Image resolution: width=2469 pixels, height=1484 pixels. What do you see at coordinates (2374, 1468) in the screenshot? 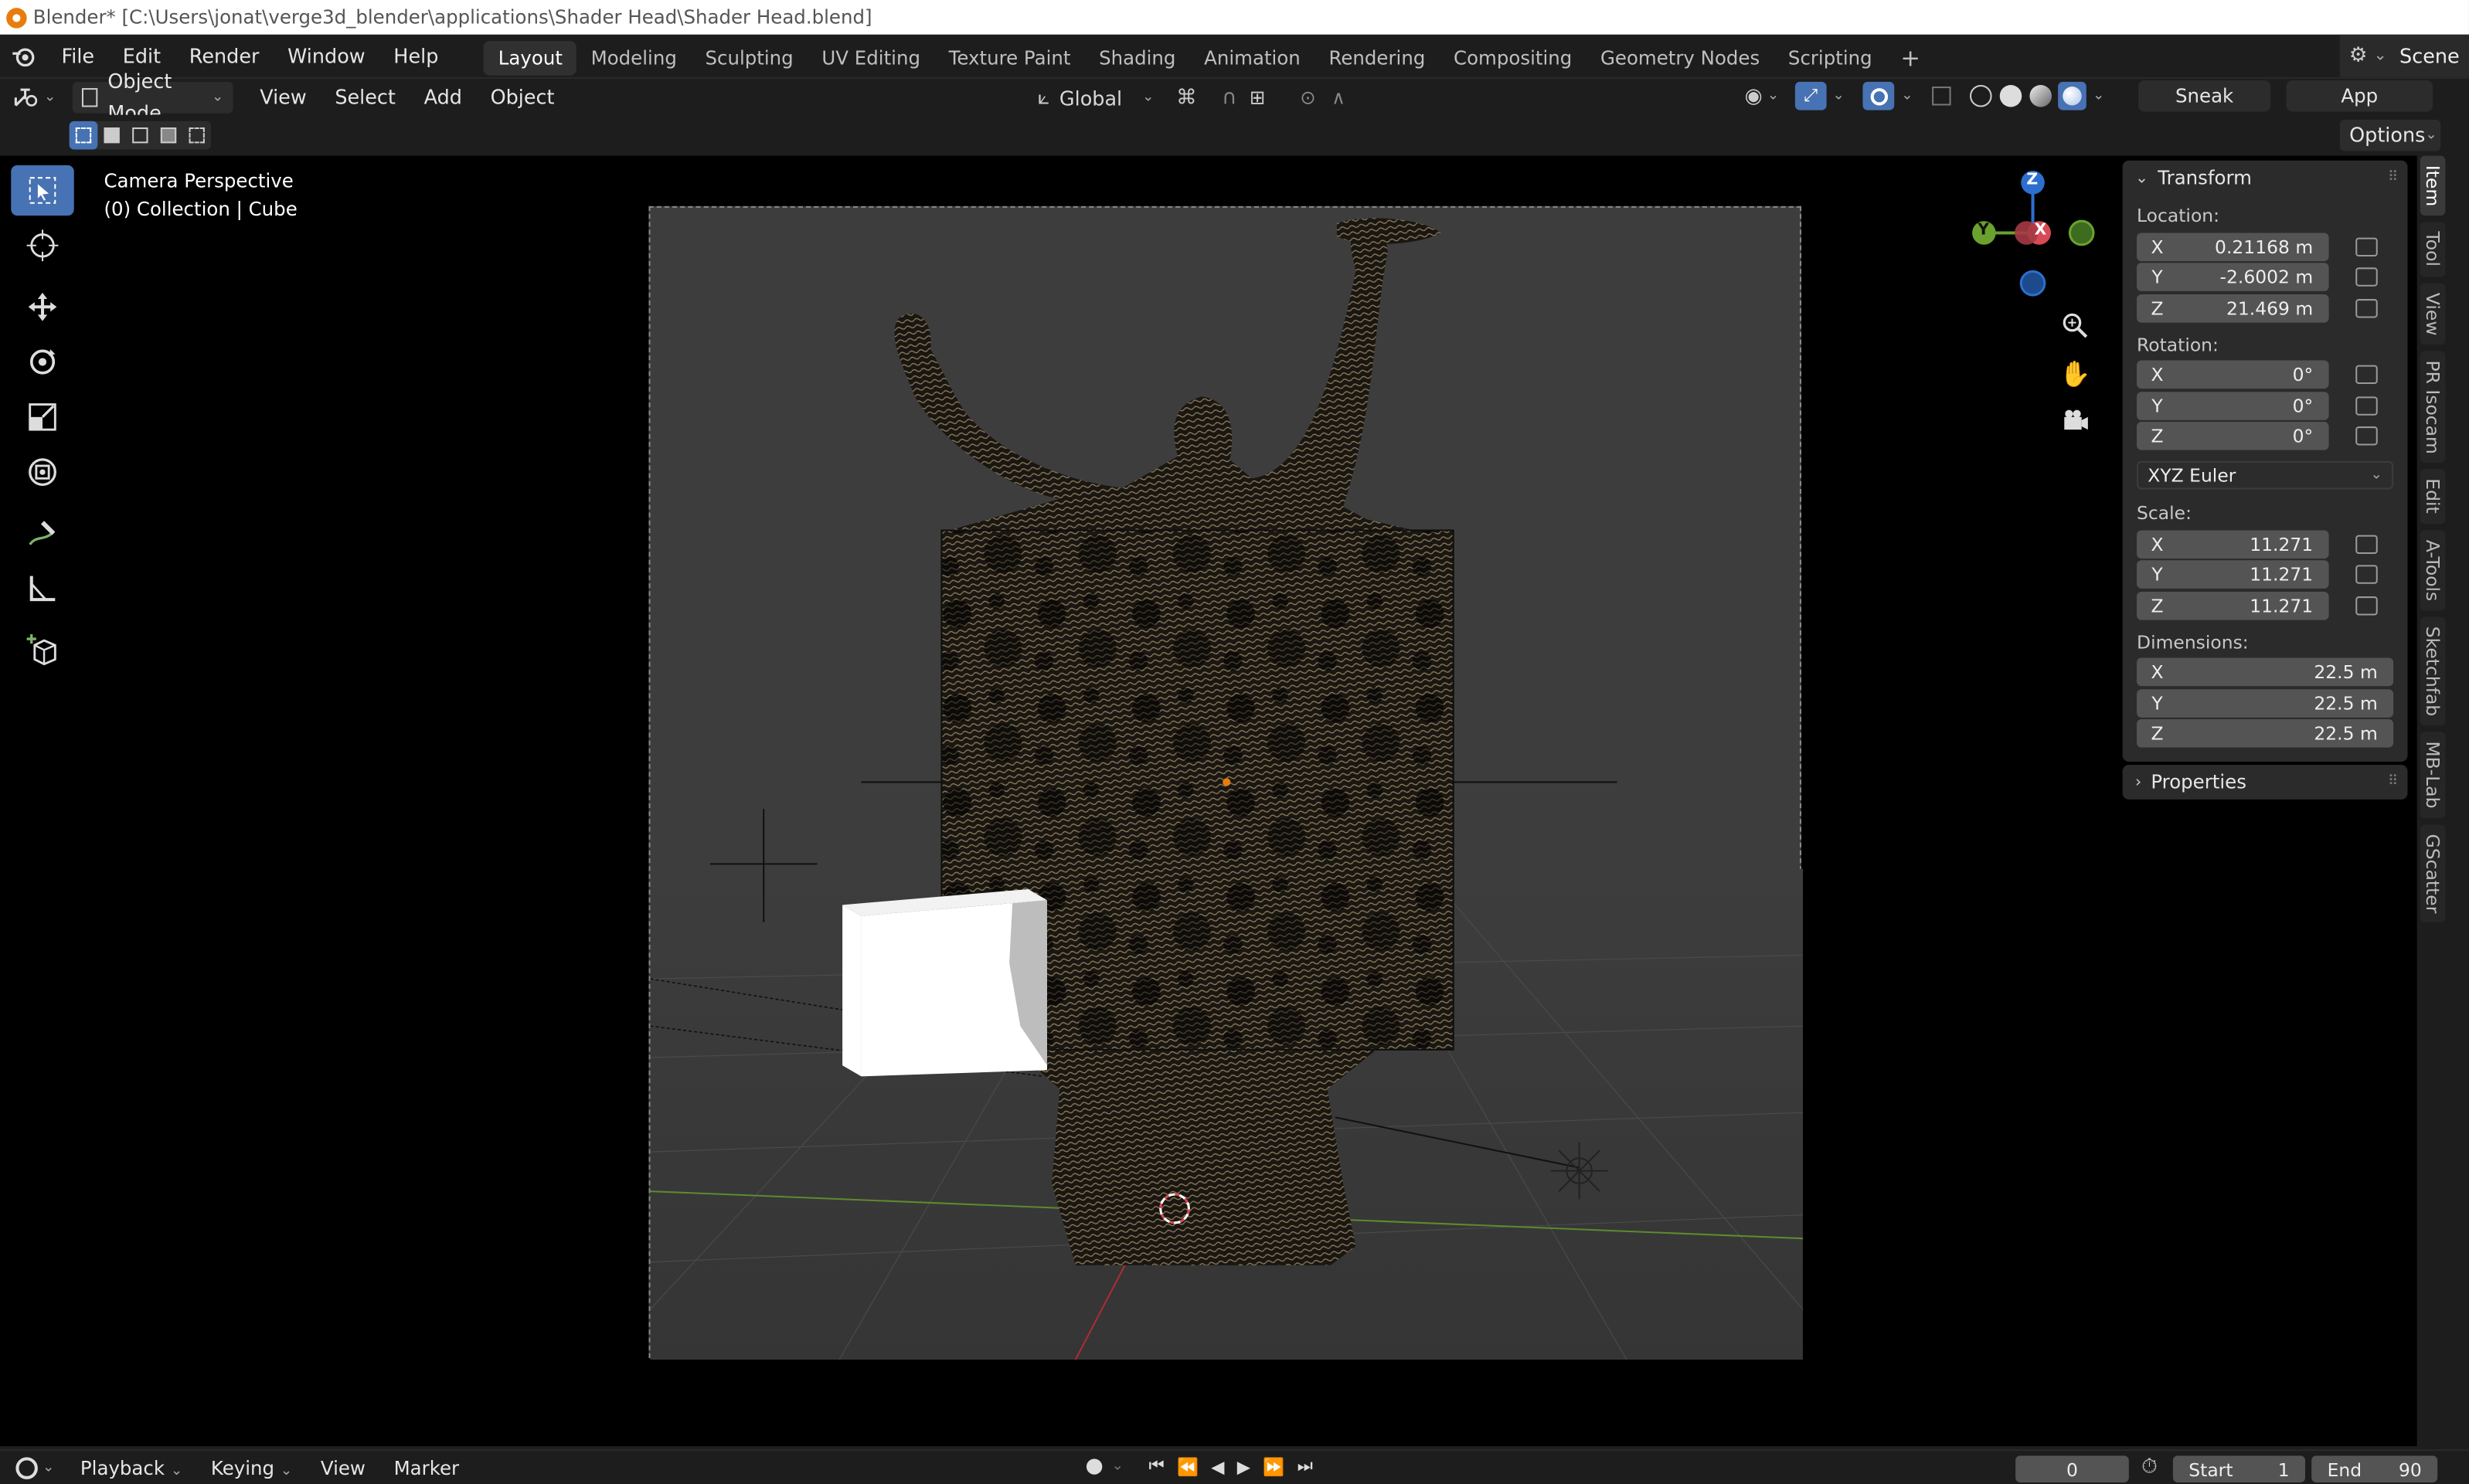
I see `end-frame-field: End 90` at bounding box center [2374, 1468].